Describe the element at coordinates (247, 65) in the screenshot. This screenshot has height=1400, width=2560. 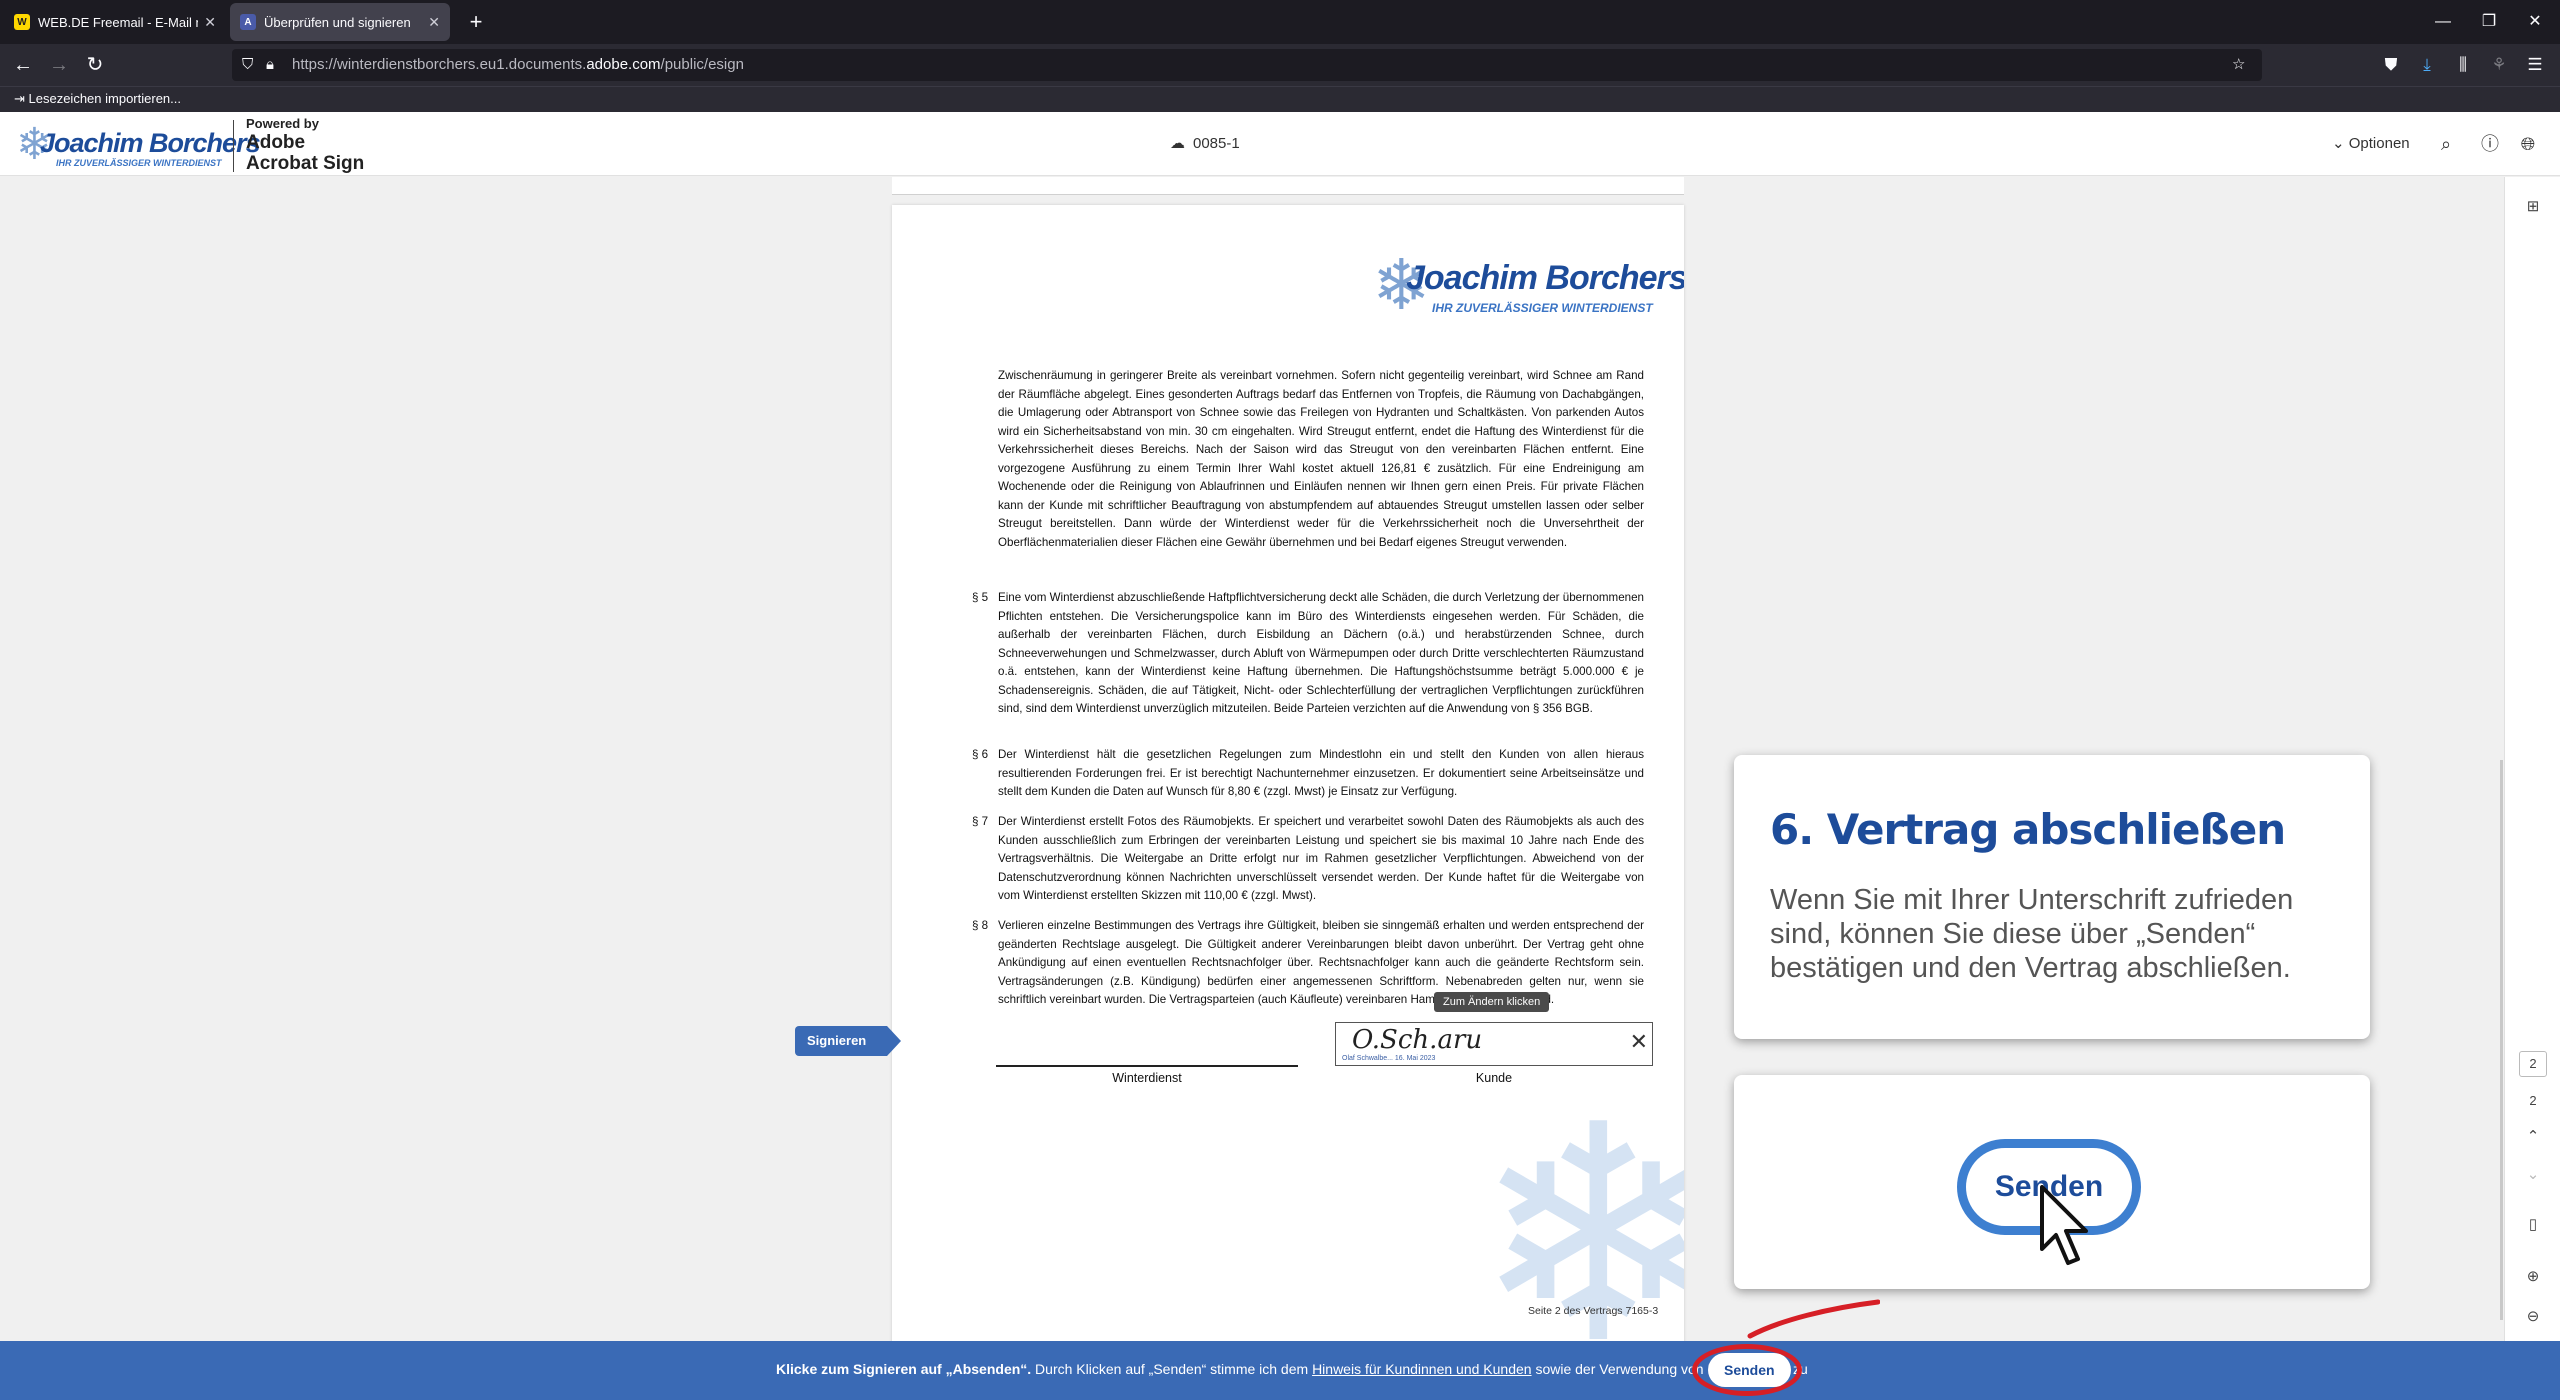
I see `shield-icon: ⛉` at that location.